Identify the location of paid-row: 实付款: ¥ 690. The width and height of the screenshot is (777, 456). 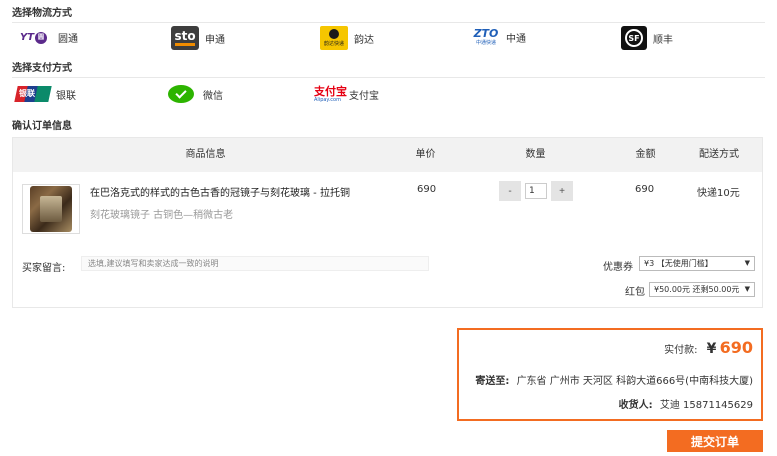
(708, 347).